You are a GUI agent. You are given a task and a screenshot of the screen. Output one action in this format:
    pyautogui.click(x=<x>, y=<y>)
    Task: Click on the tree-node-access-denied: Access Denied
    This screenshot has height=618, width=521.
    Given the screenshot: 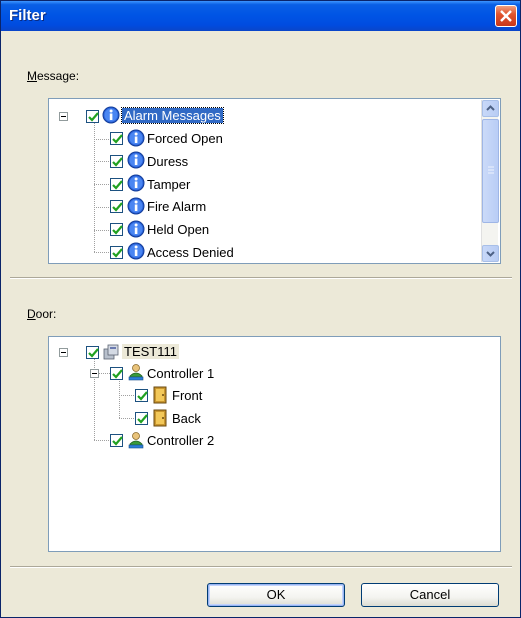 What is the action you would take?
    pyautogui.click(x=190, y=252)
    